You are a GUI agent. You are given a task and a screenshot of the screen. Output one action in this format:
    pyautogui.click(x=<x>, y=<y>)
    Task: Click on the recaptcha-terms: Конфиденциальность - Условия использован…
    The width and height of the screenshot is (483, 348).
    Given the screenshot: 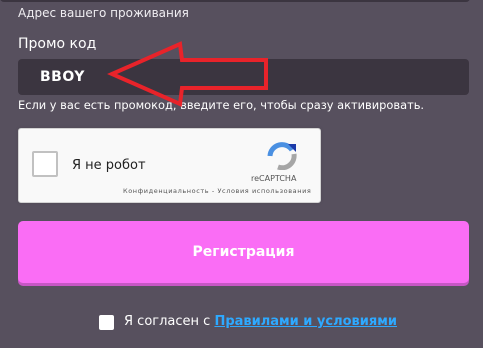 What is the action you would take?
    pyautogui.click(x=217, y=191)
    